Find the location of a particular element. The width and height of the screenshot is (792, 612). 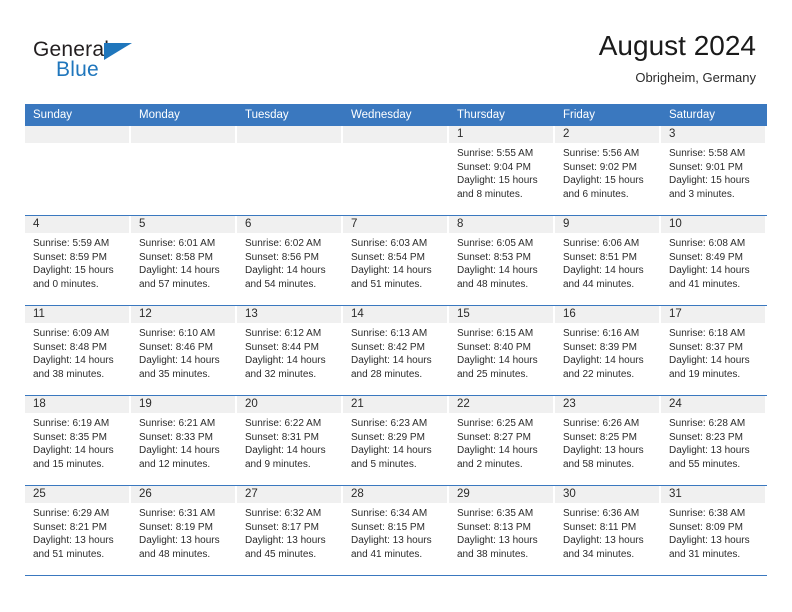

sunset-text: Sunset: 8:42 PM is located at coordinates (388, 347).